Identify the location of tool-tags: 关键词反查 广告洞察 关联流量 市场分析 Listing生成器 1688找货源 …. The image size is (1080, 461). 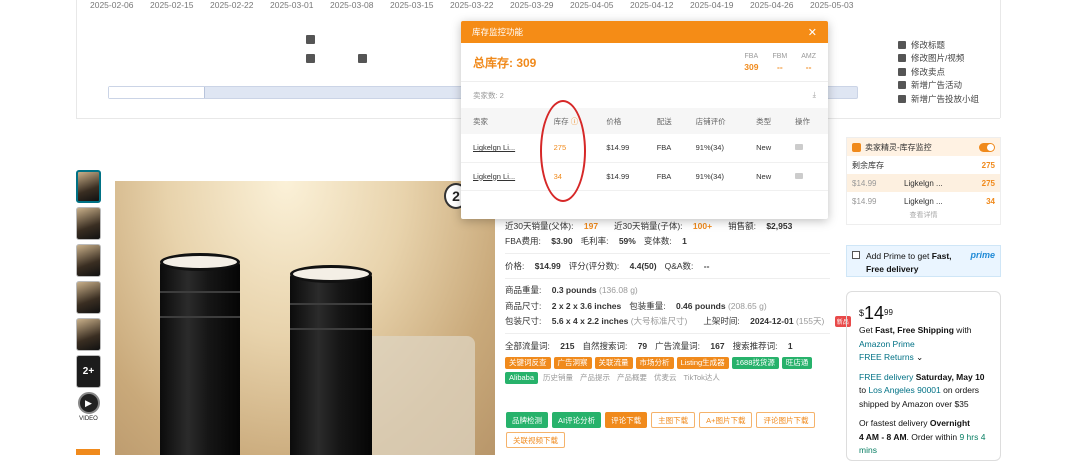
(667, 370).